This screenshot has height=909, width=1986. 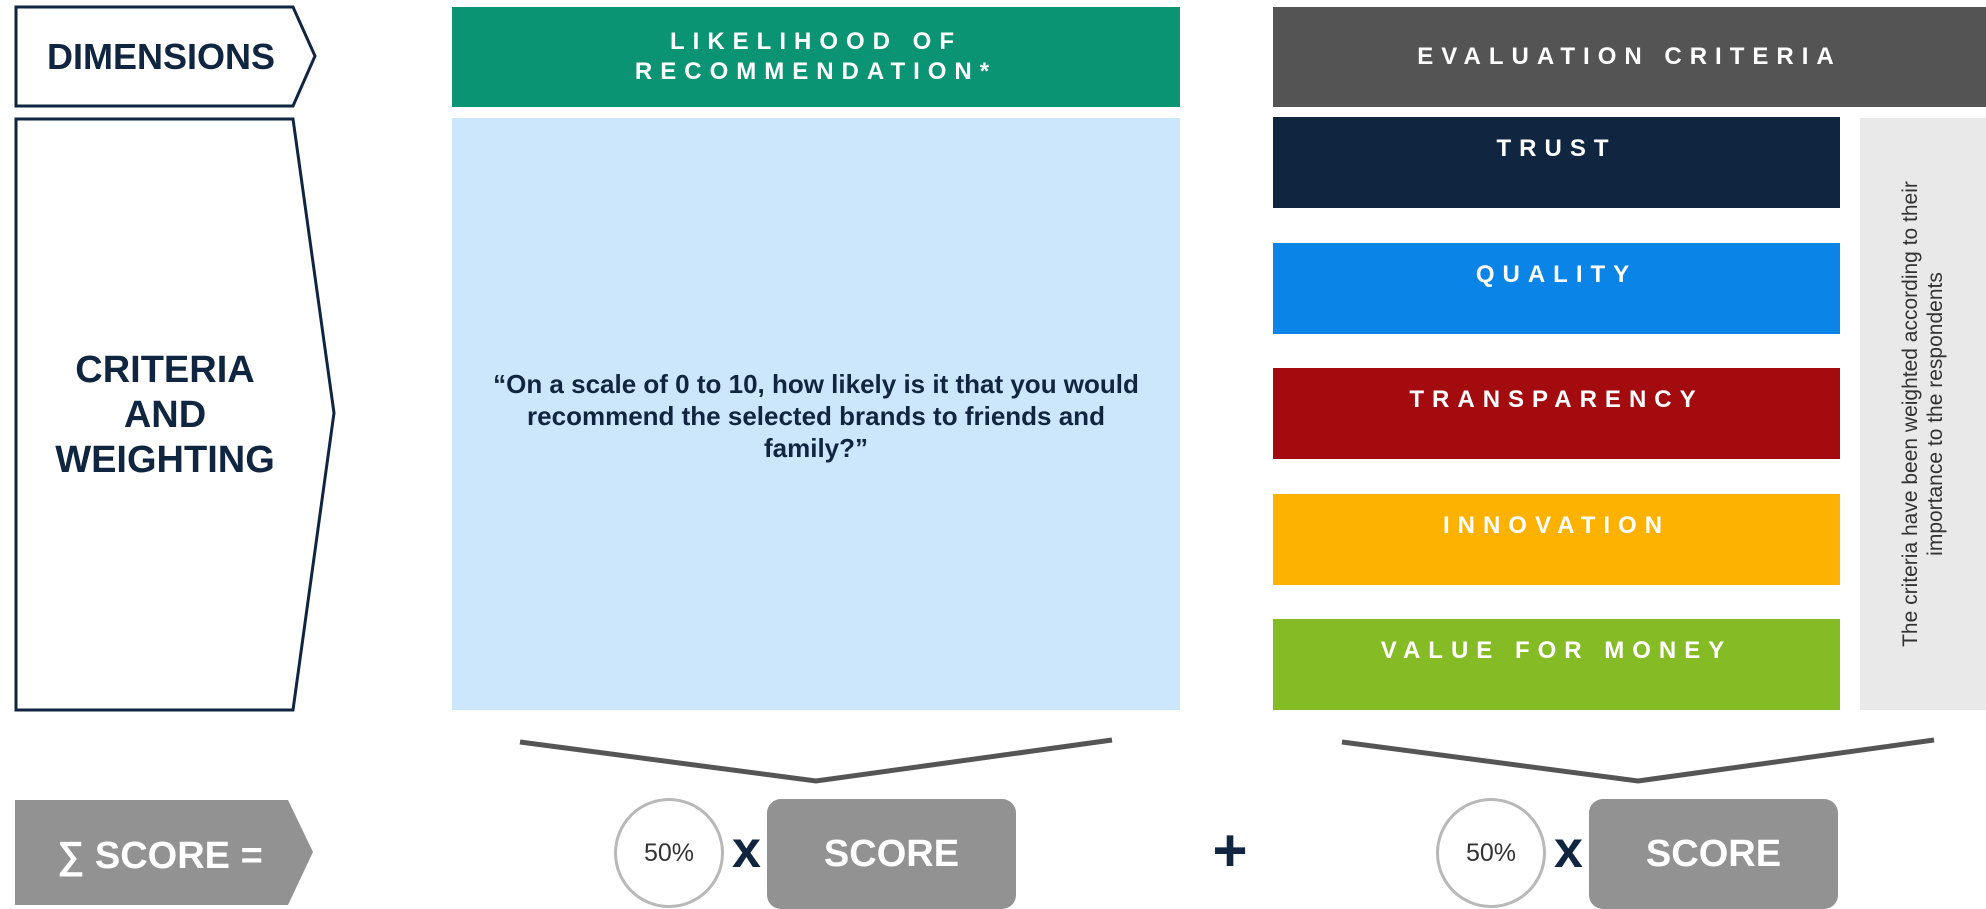 What do you see at coordinates (1713, 854) in the screenshot?
I see `evaluation-score-box: SCORE` at bounding box center [1713, 854].